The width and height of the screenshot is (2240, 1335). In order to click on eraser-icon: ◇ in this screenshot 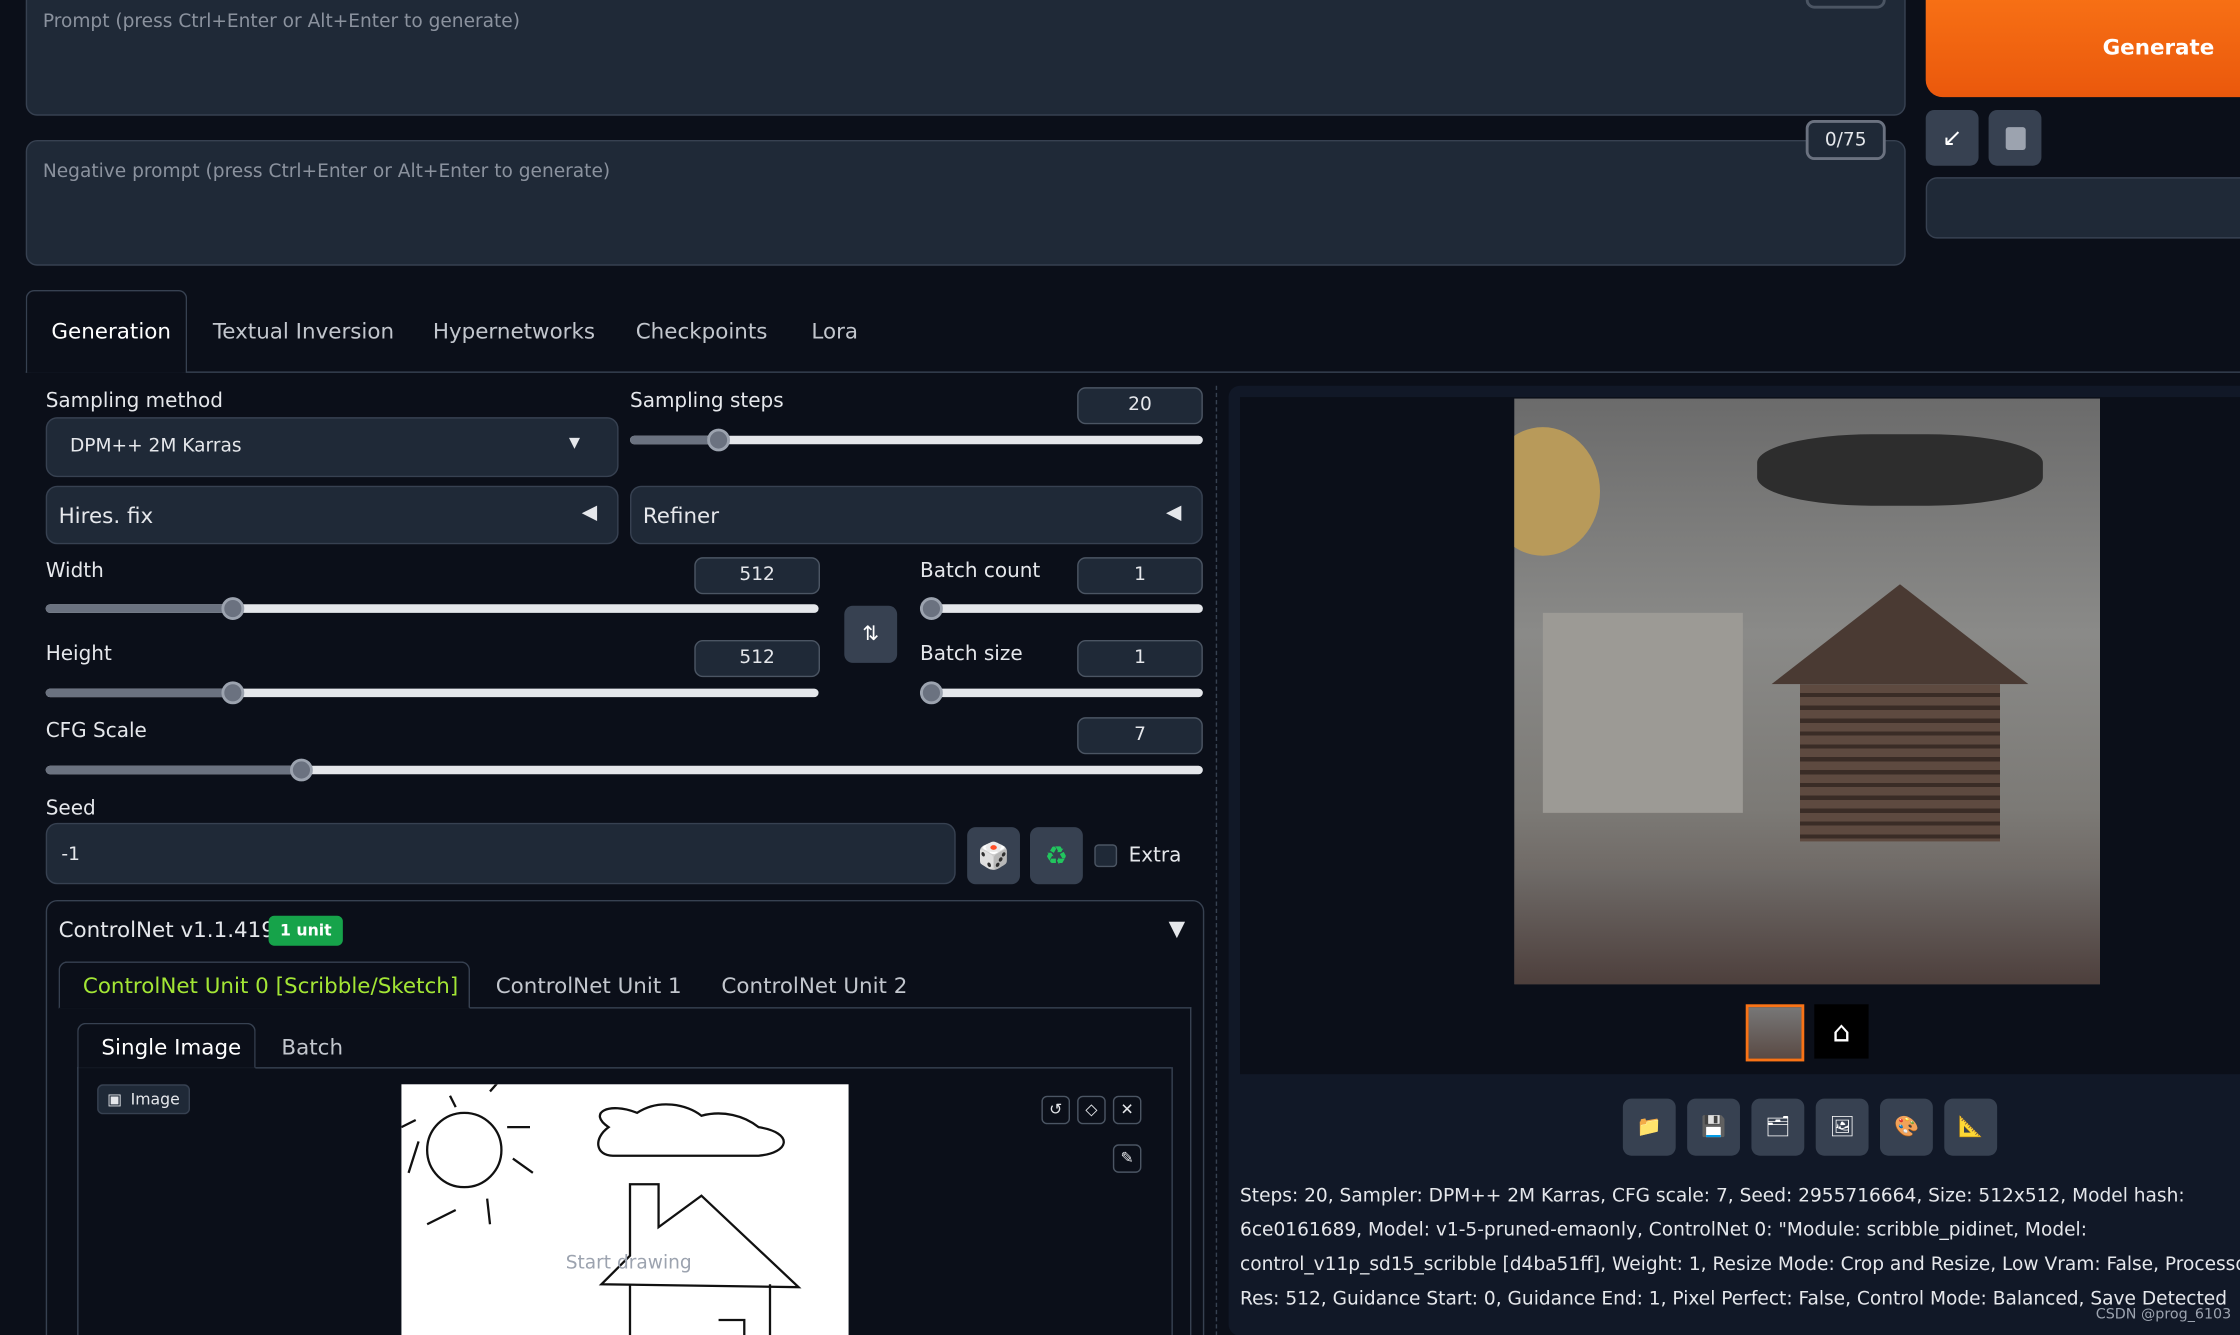, I will do `click(1091, 1109)`.